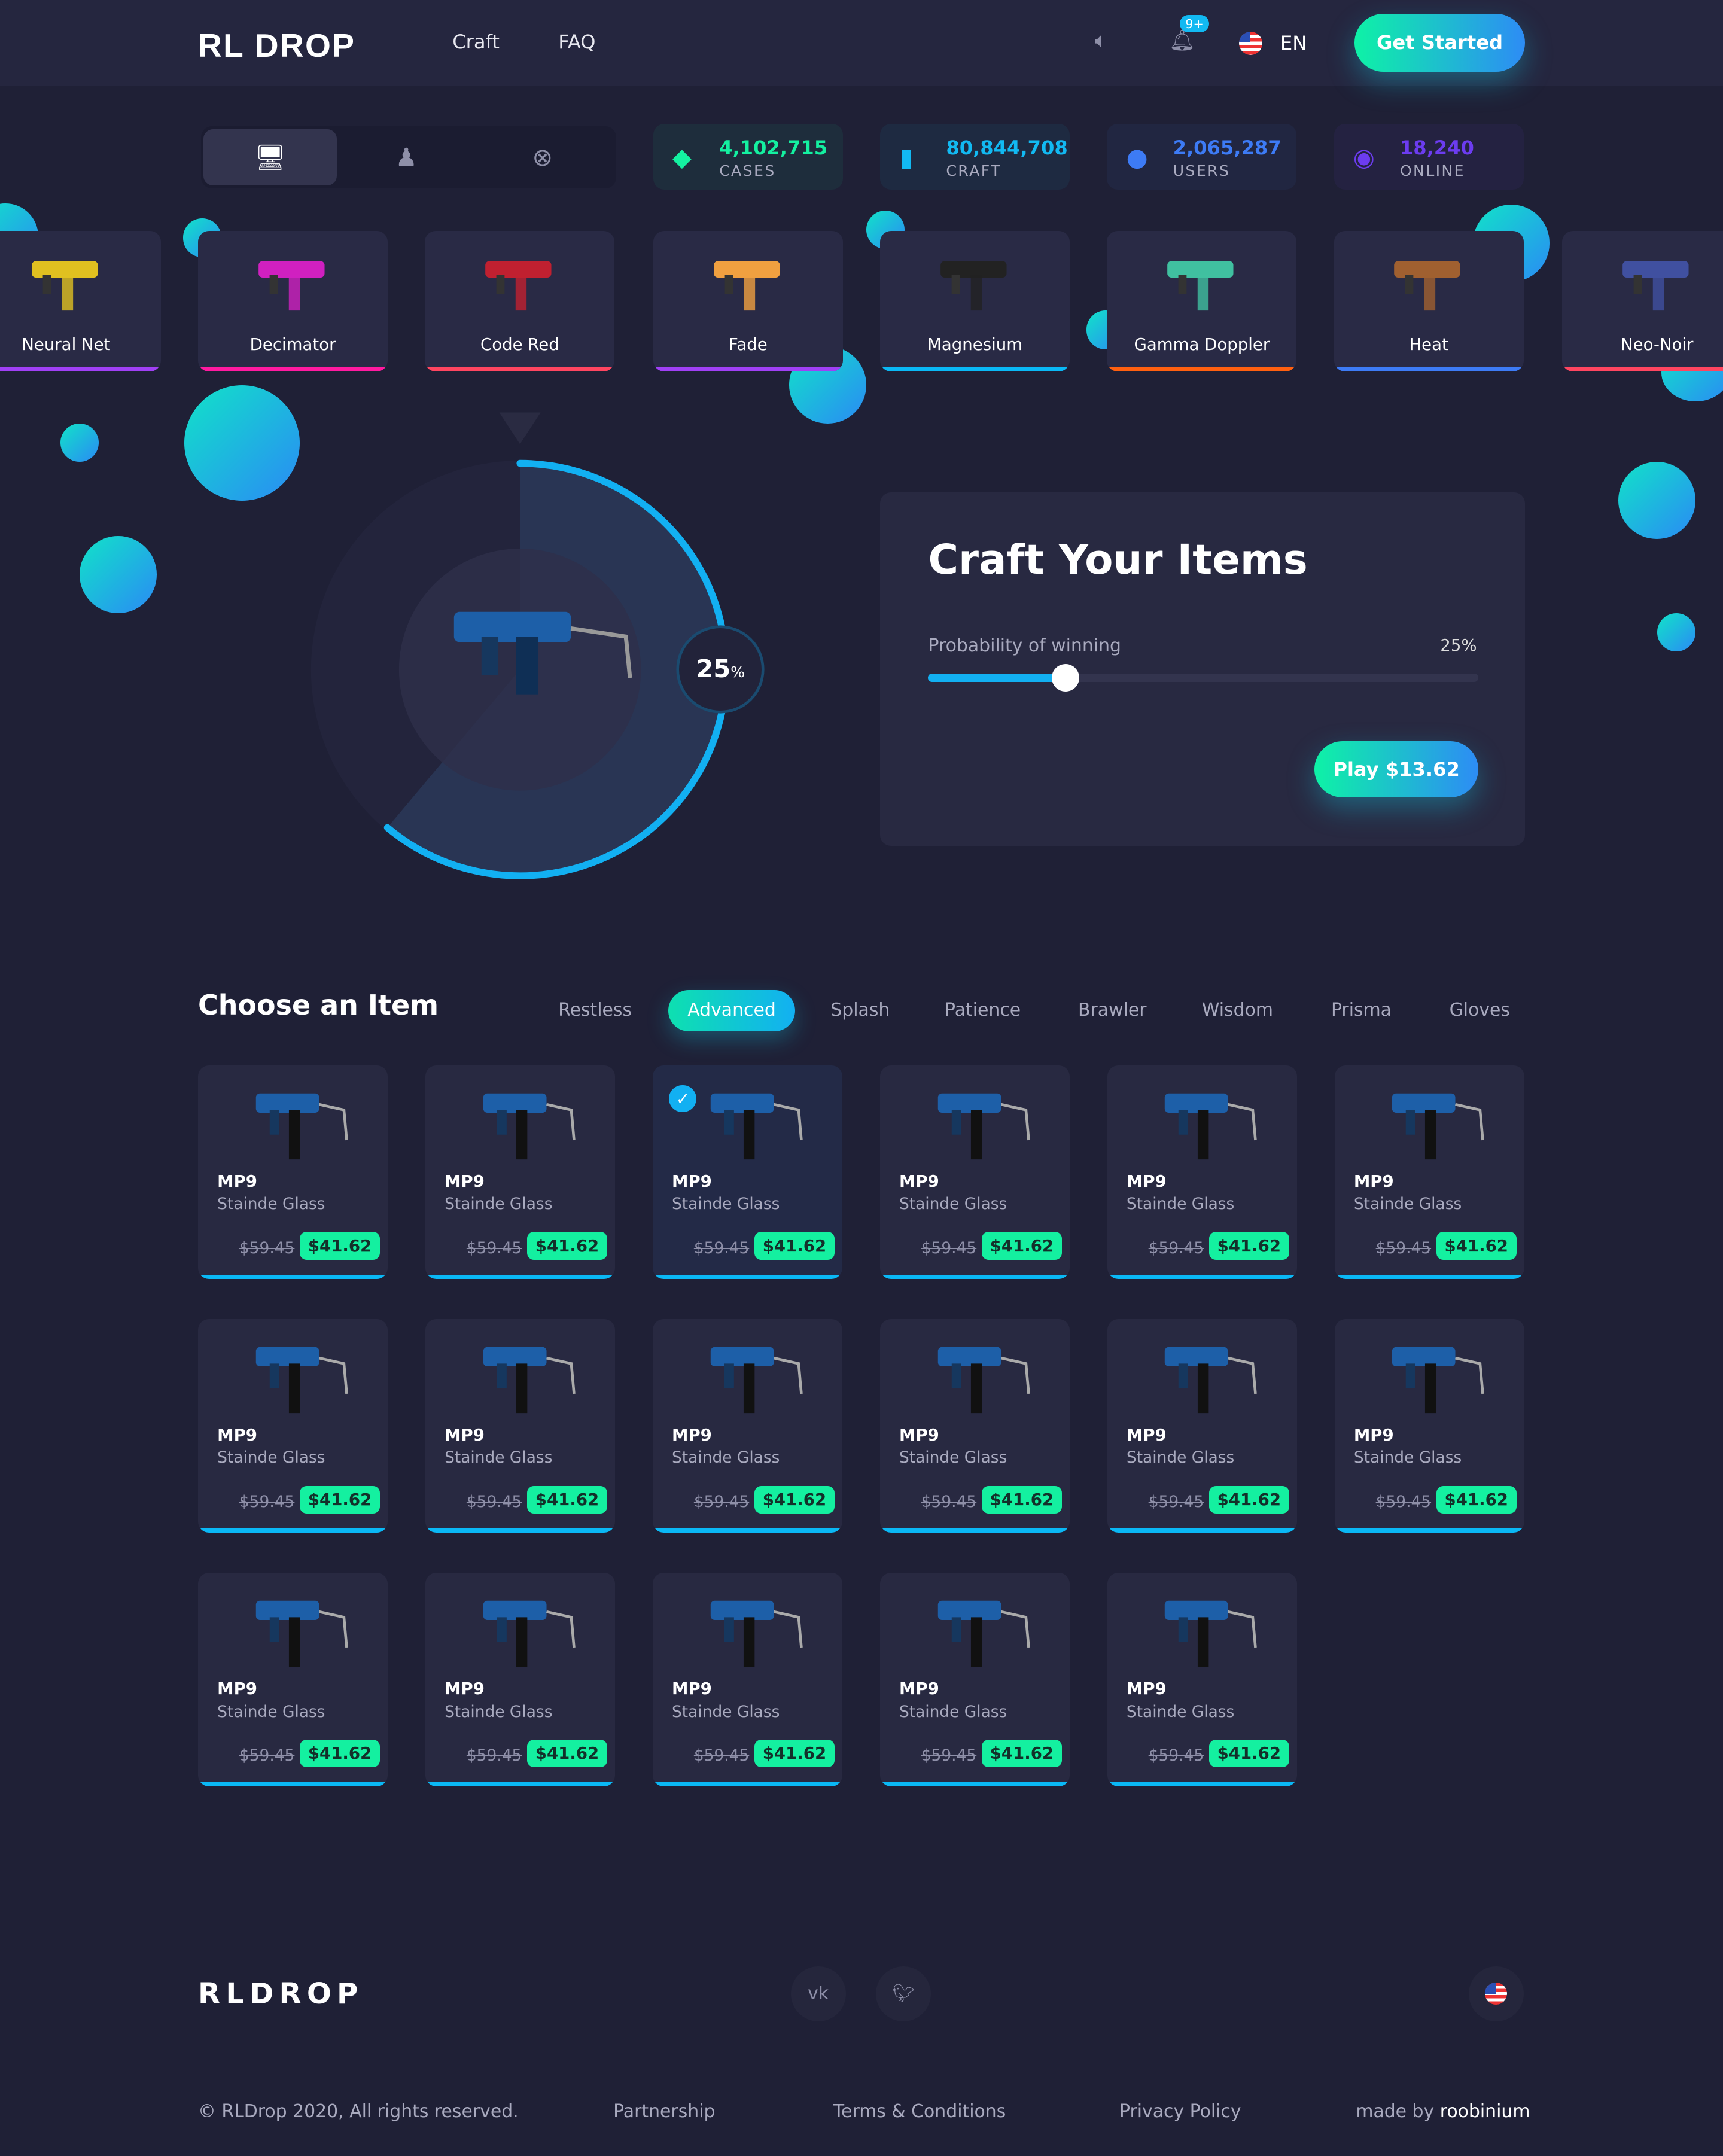 The image size is (1723, 2156). Describe the element at coordinates (1657, 344) in the screenshot. I see `featured-item-name: Neo-Noir` at that location.